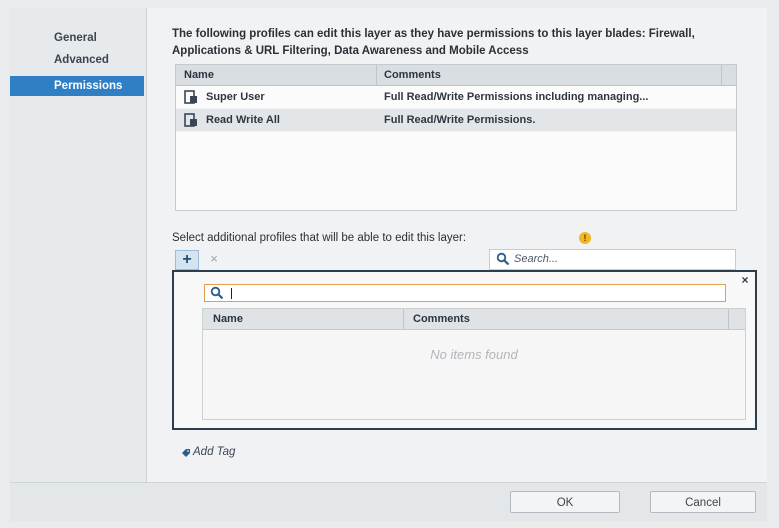  I want to click on profiles-table-header: Name Comments, so click(456, 75).